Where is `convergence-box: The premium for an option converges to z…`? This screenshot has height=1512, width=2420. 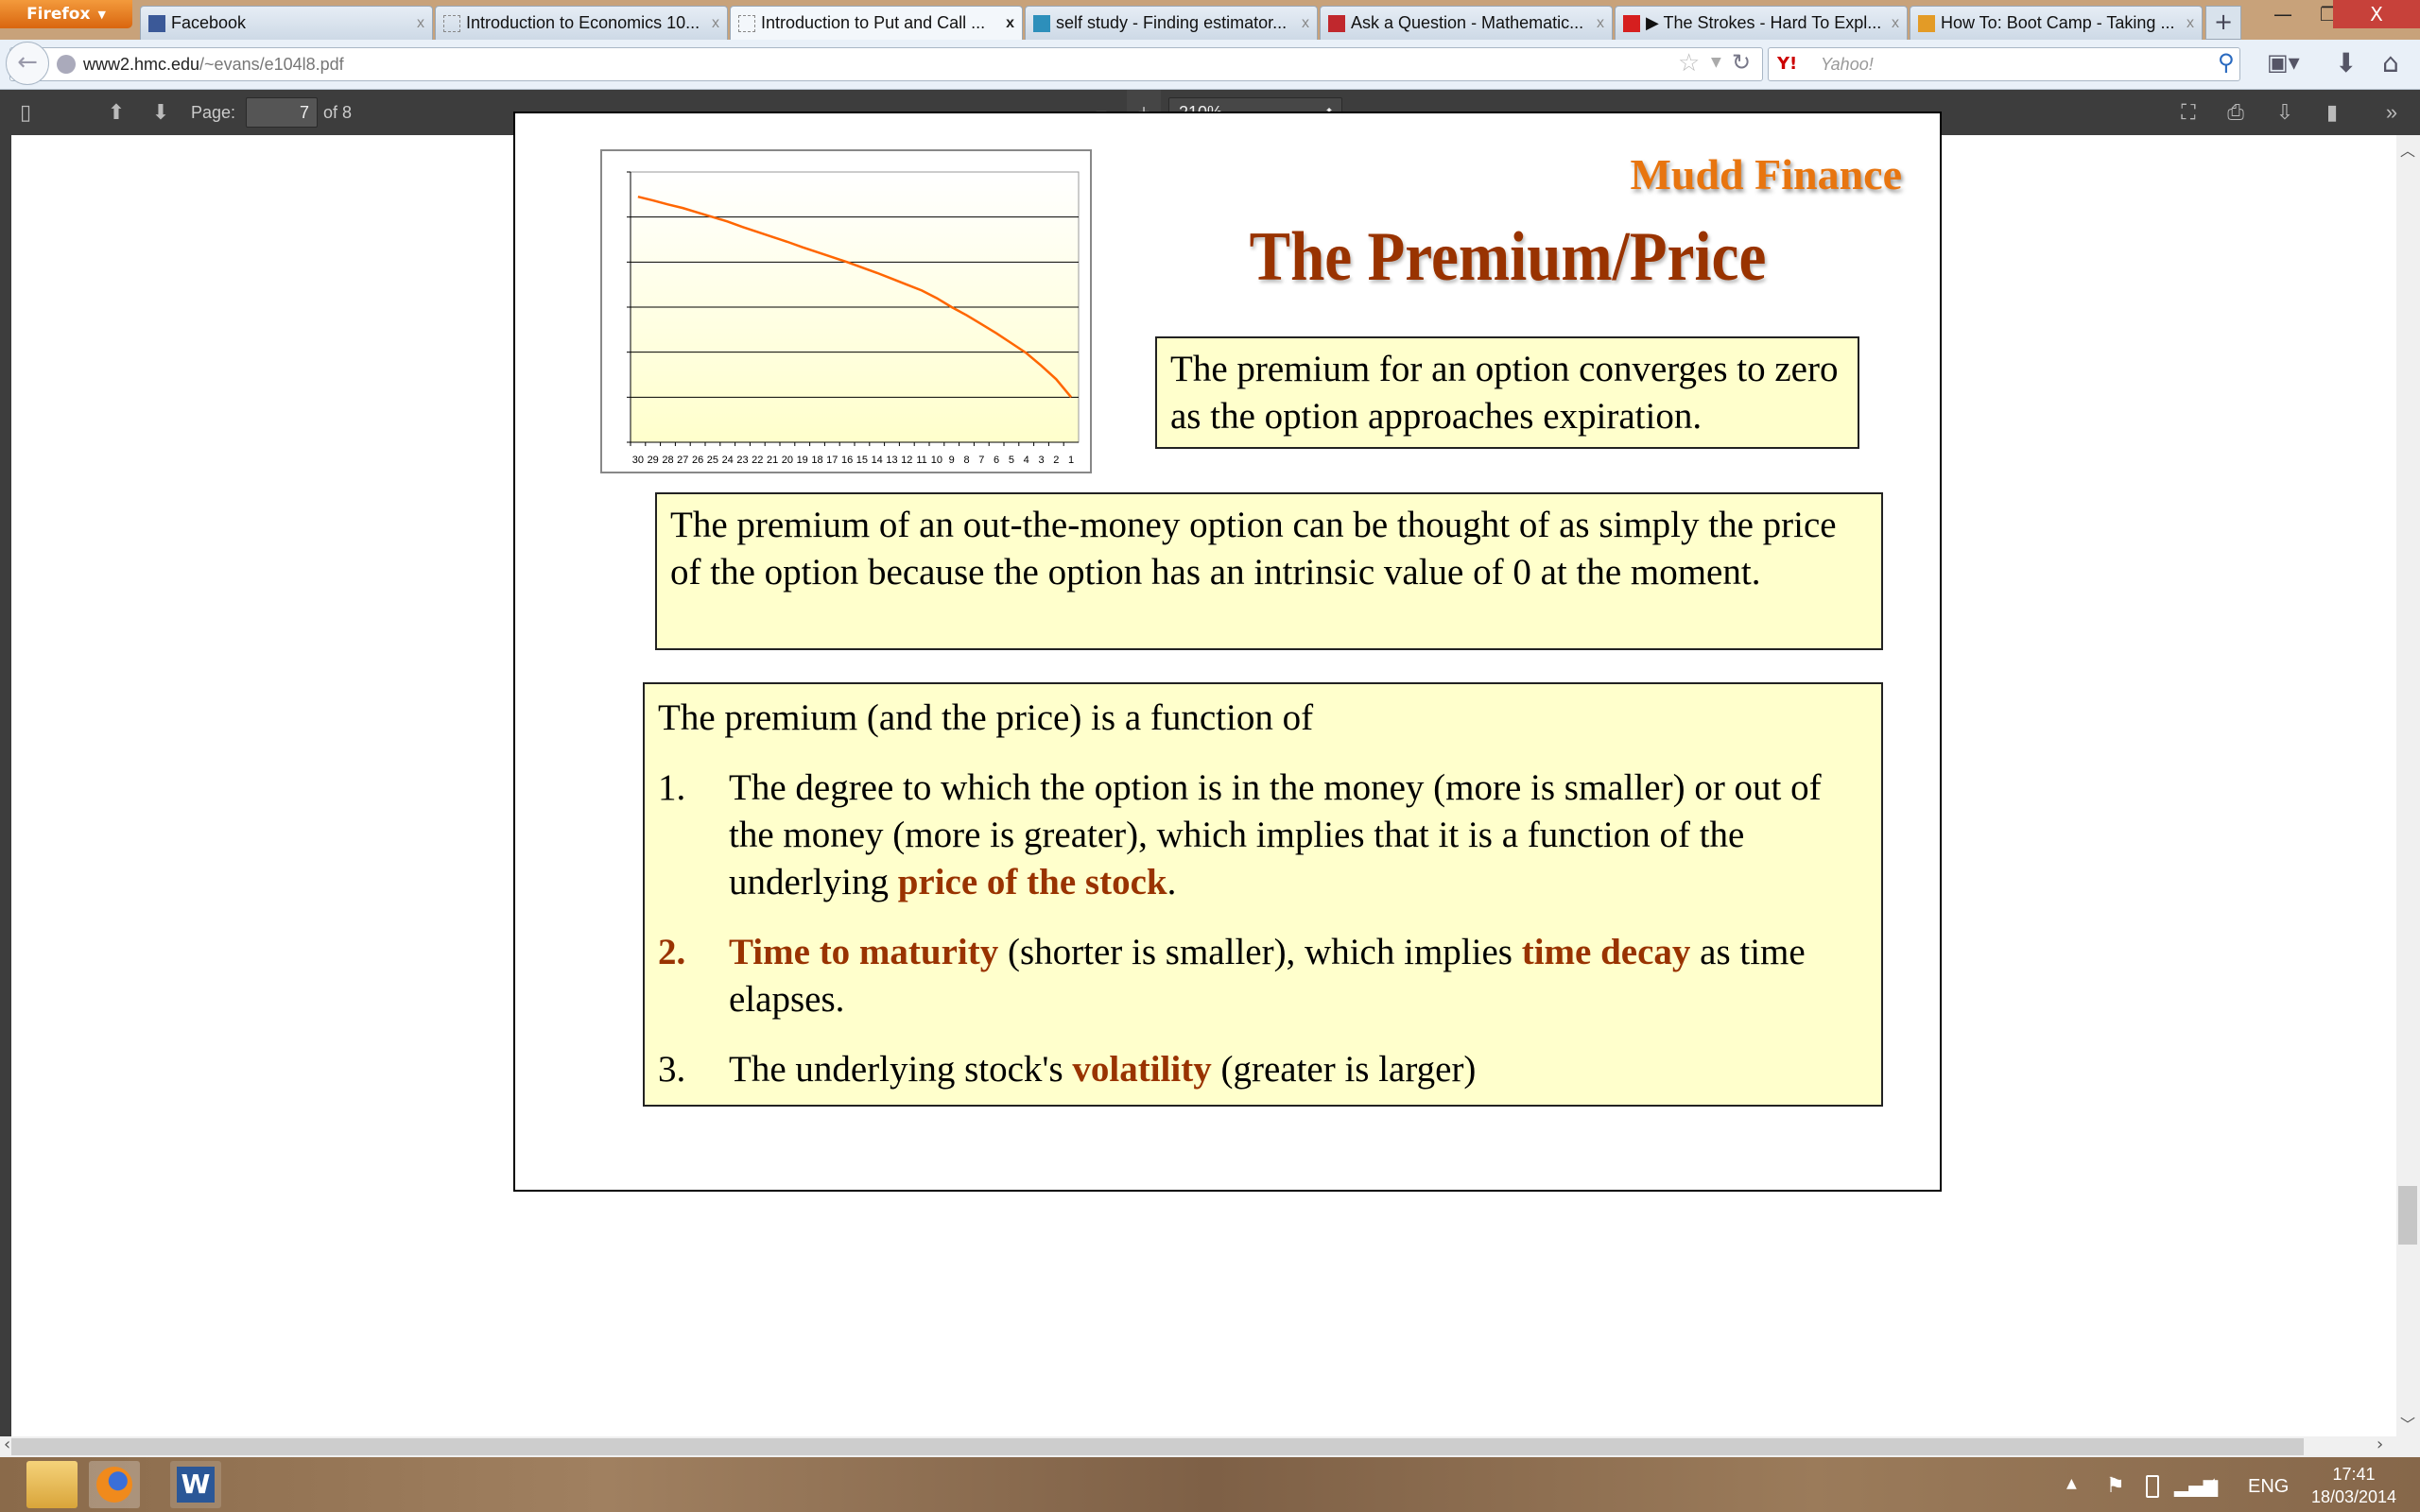 convergence-box: The premium for an option converges to z… is located at coordinates (1507, 392).